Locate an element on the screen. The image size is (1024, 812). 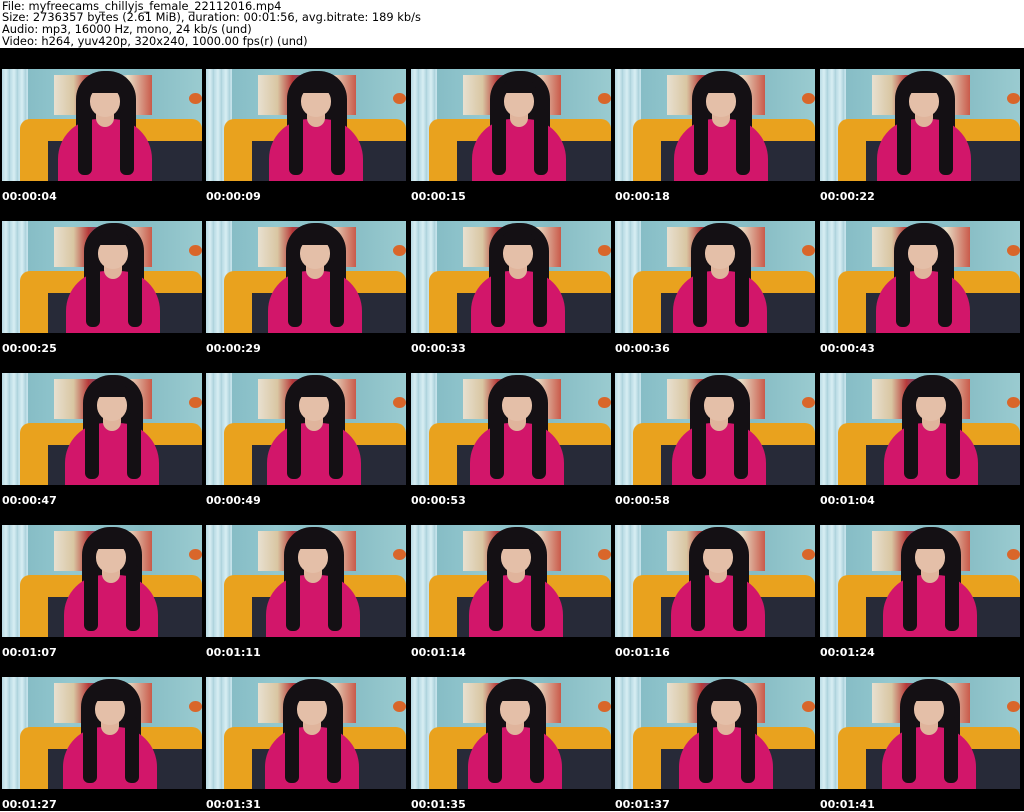
frame-timestamp: 00:01:35 is located at coordinates (438, 804).